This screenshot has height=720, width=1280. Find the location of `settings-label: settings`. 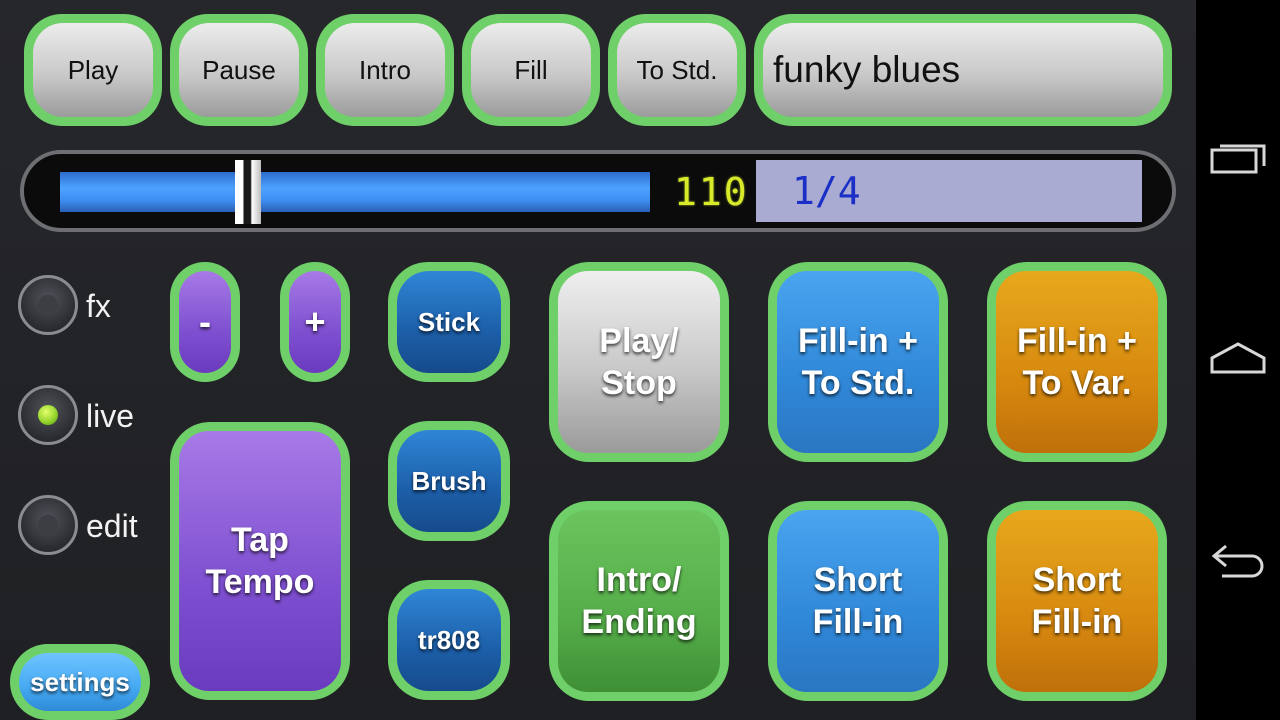

settings-label: settings is located at coordinates (80, 682).